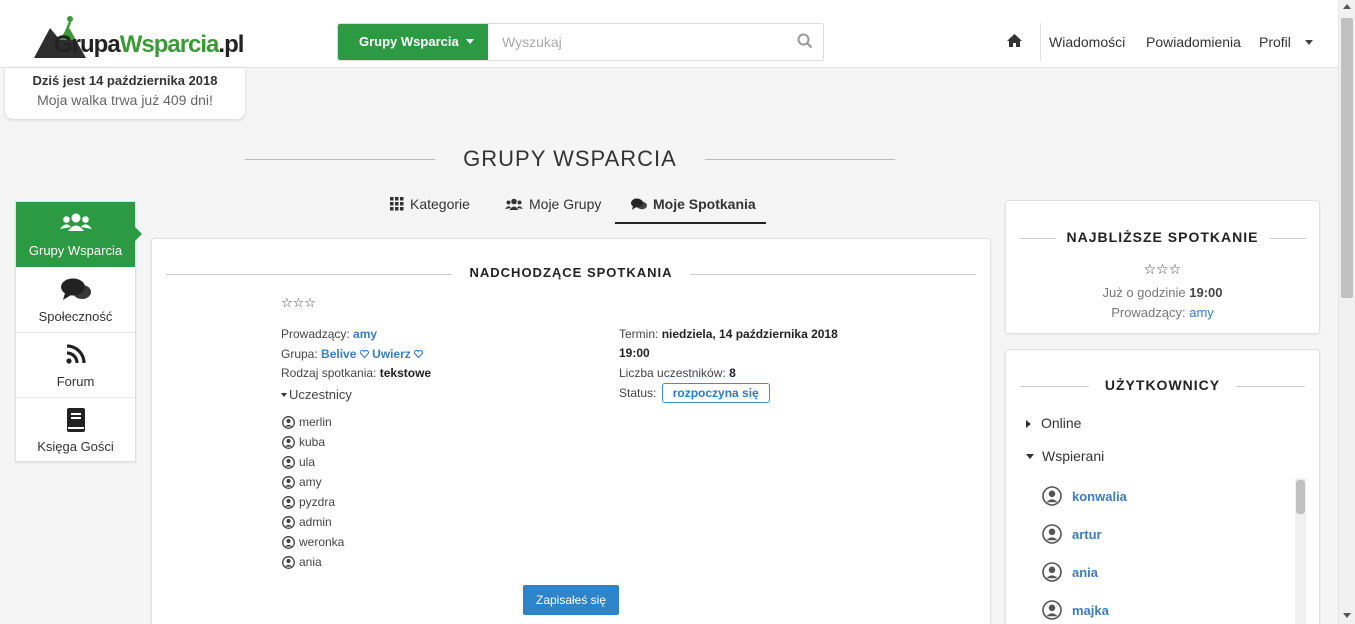 This screenshot has width=1355, height=624. What do you see at coordinates (413, 42) in the screenshot?
I see `search-category-dropdown: Grupy Wsparcia` at bounding box center [413, 42].